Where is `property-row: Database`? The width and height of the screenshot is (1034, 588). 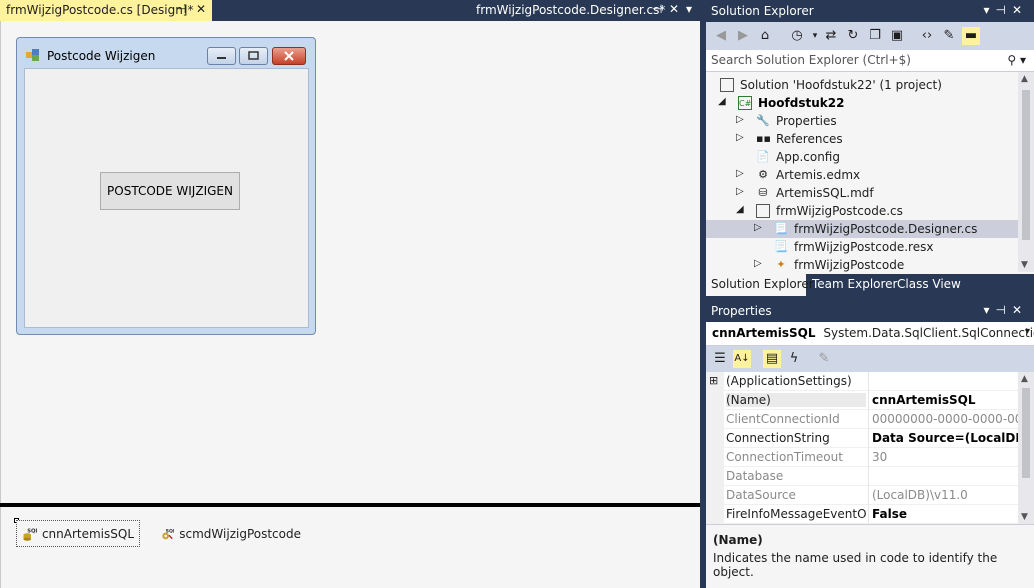 property-row: Database is located at coordinates (862, 476).